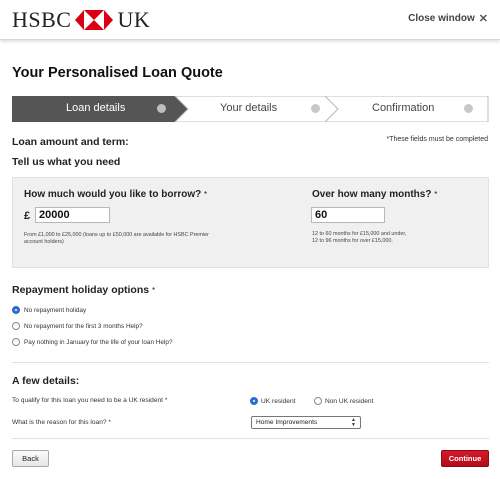 The width and height of the screenshot is (500, 479). What do you see at coordinates (72, 215) in the screenshot?
I see `borrow-amount-input` at bounding box center [72, 215].